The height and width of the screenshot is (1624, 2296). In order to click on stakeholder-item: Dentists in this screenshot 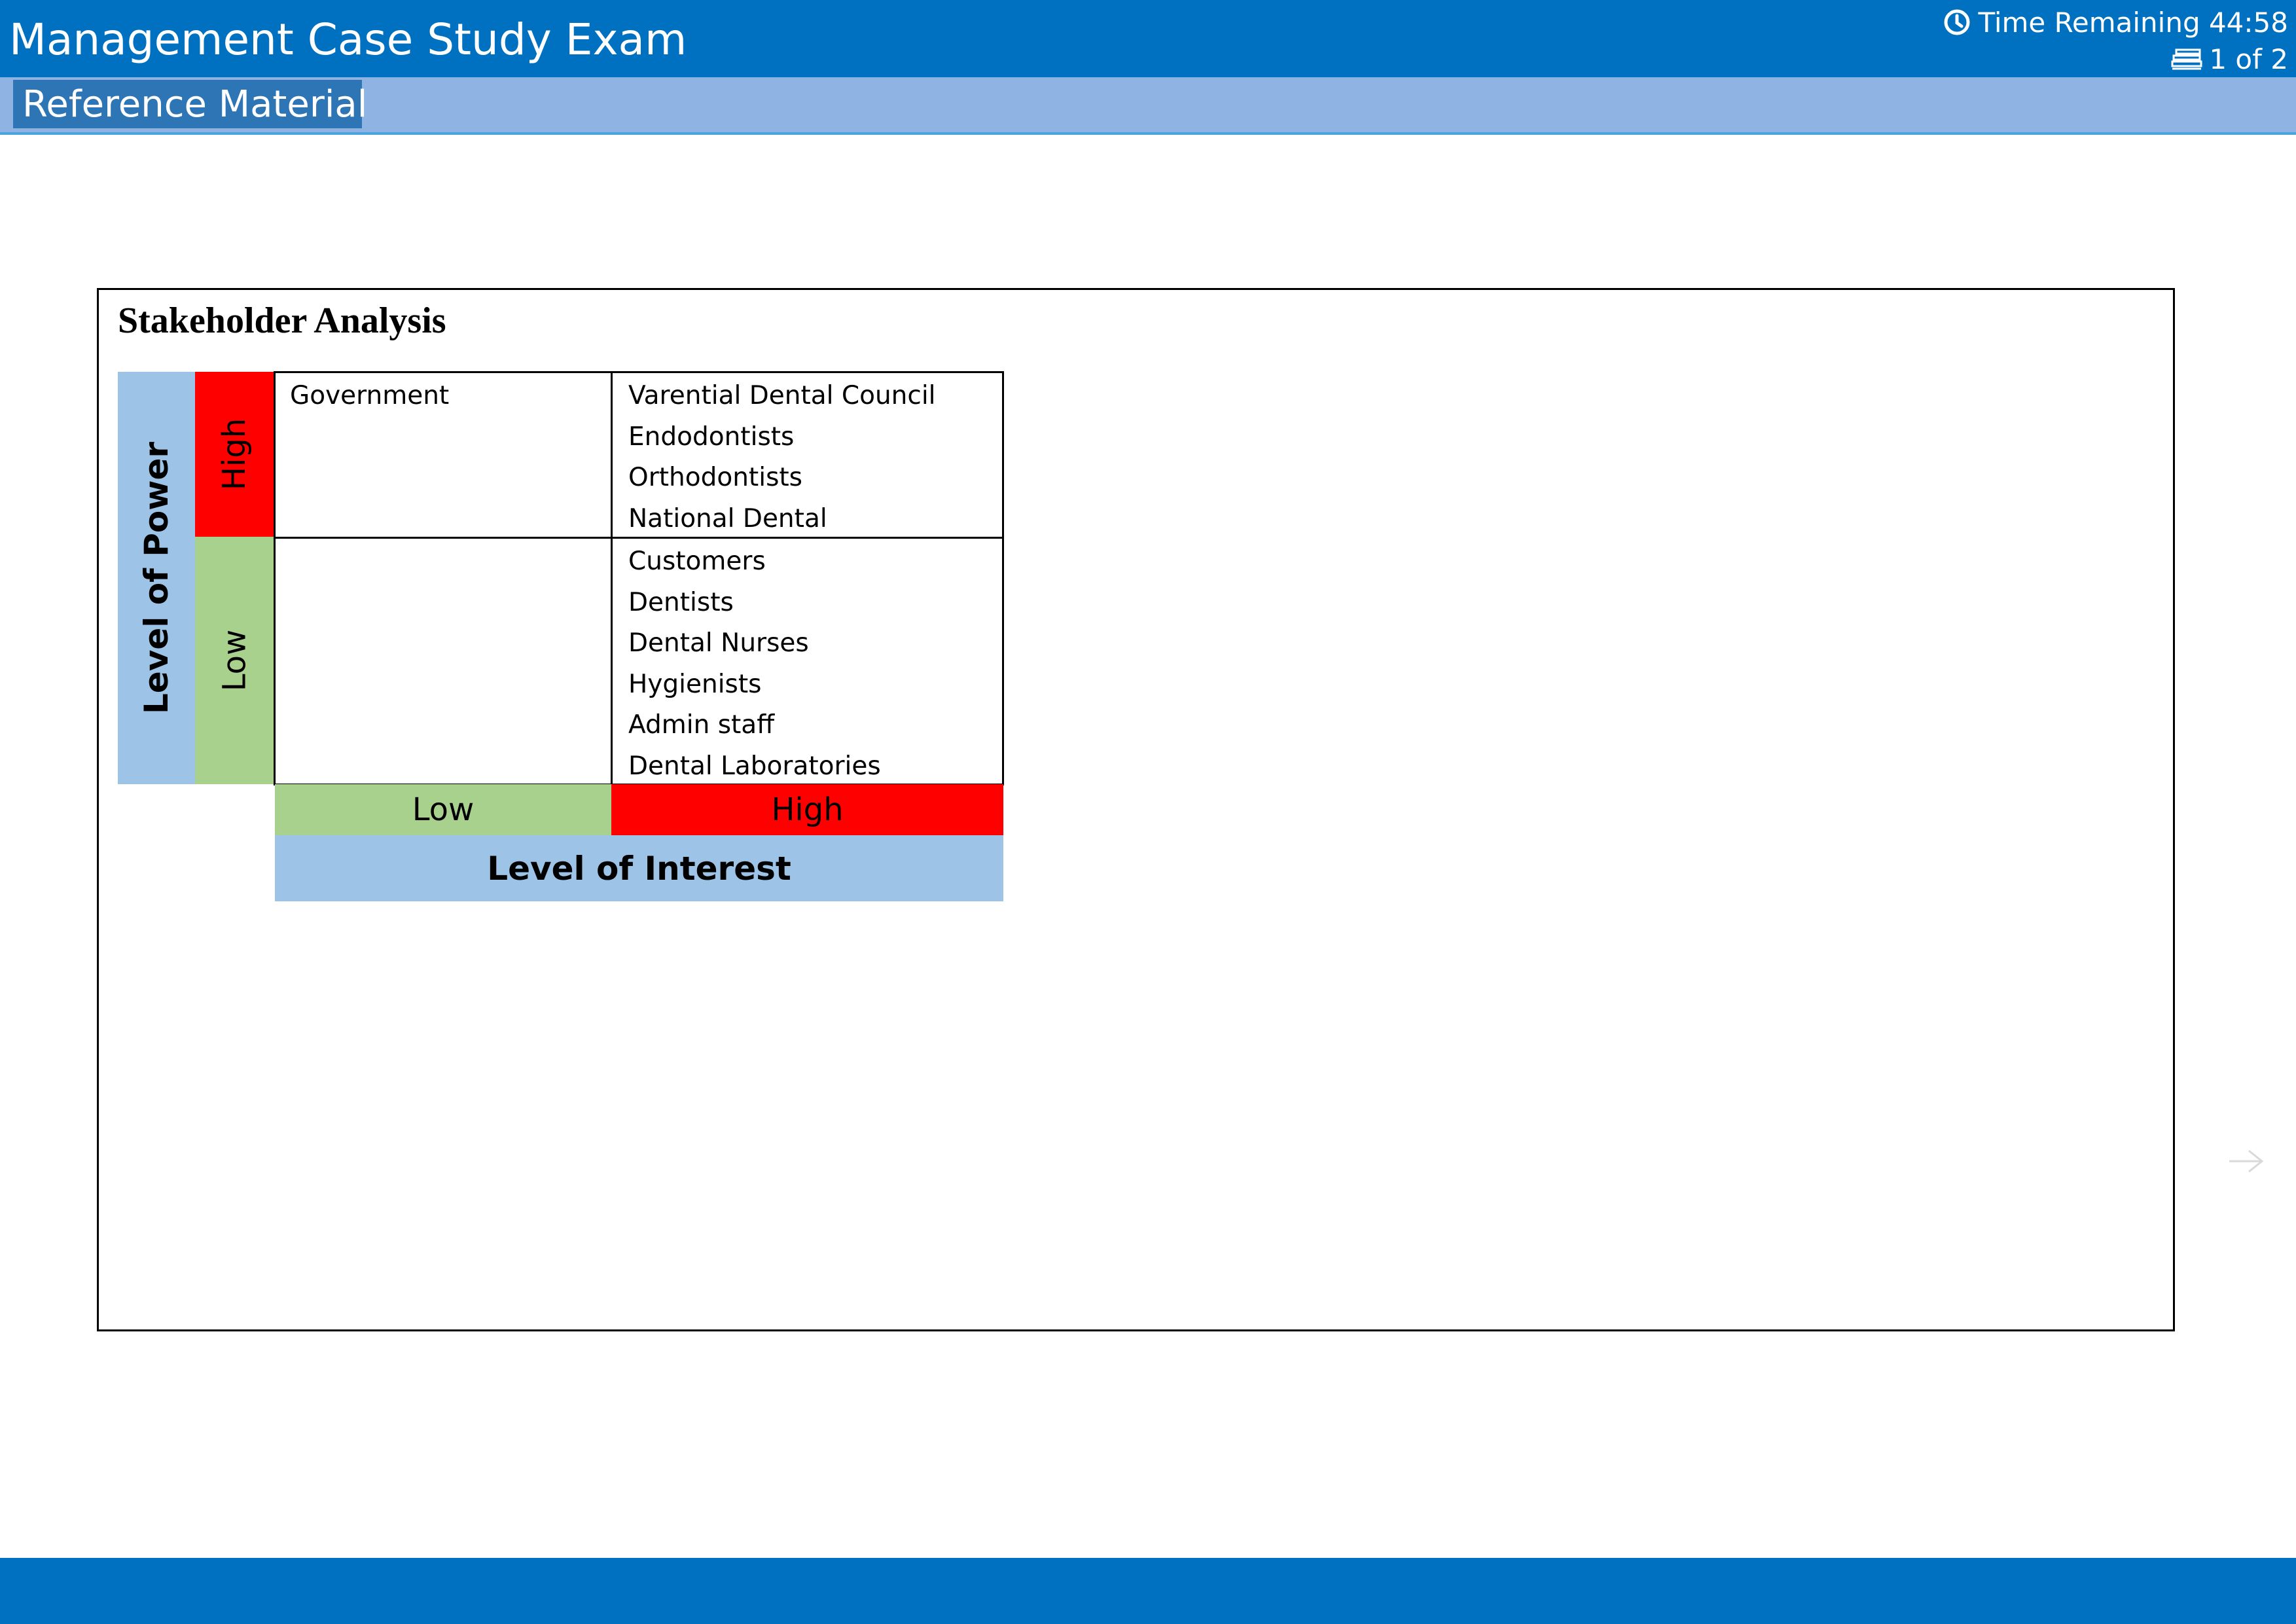, I will do `click(681, 602)`.